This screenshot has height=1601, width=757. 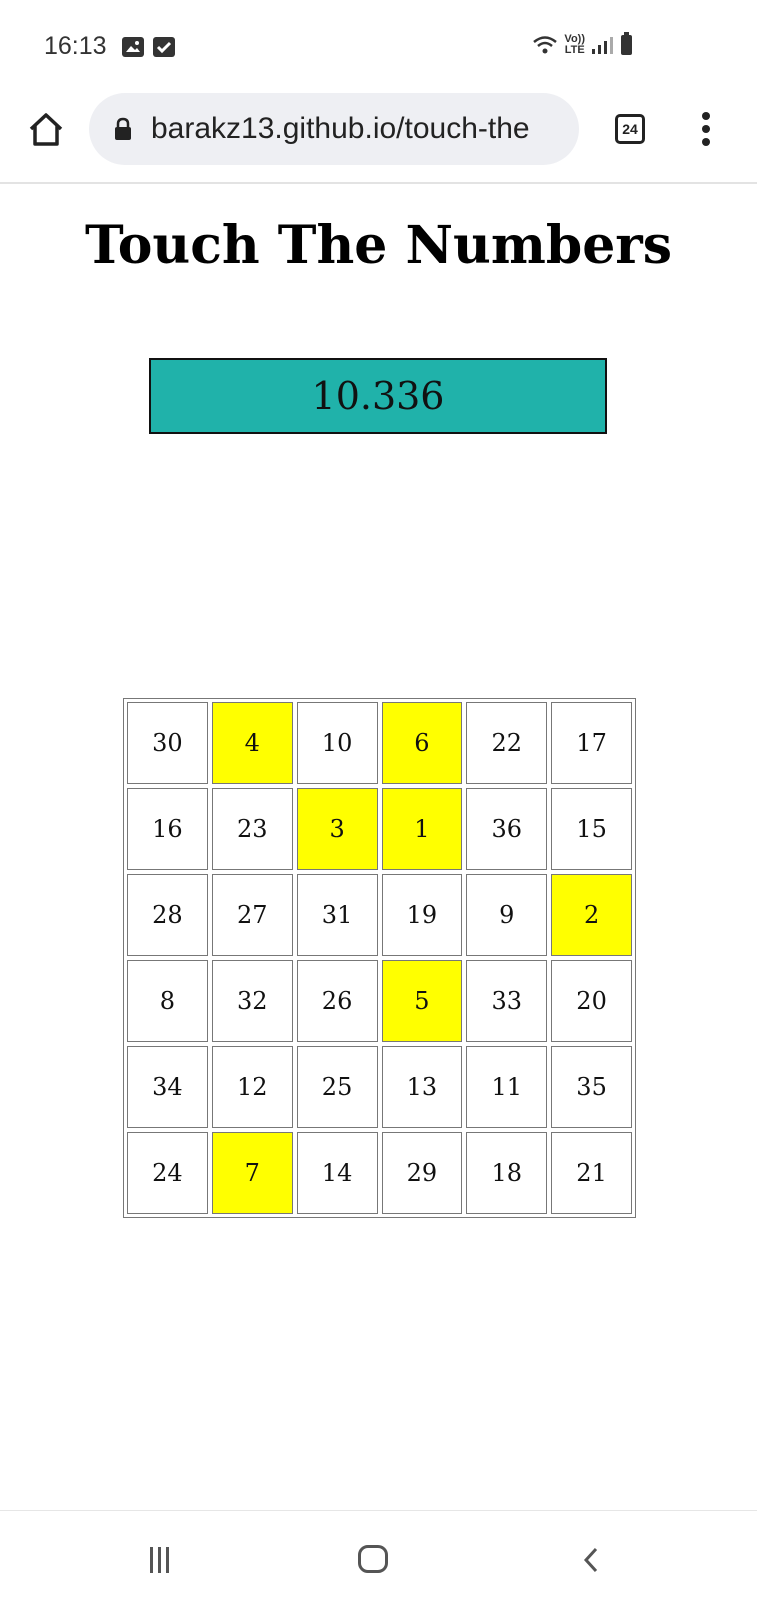 What do you see at coordinates (252, 1087) in the screenshot?
I see `number-cell: 12` at bounding box center [252, 1087].